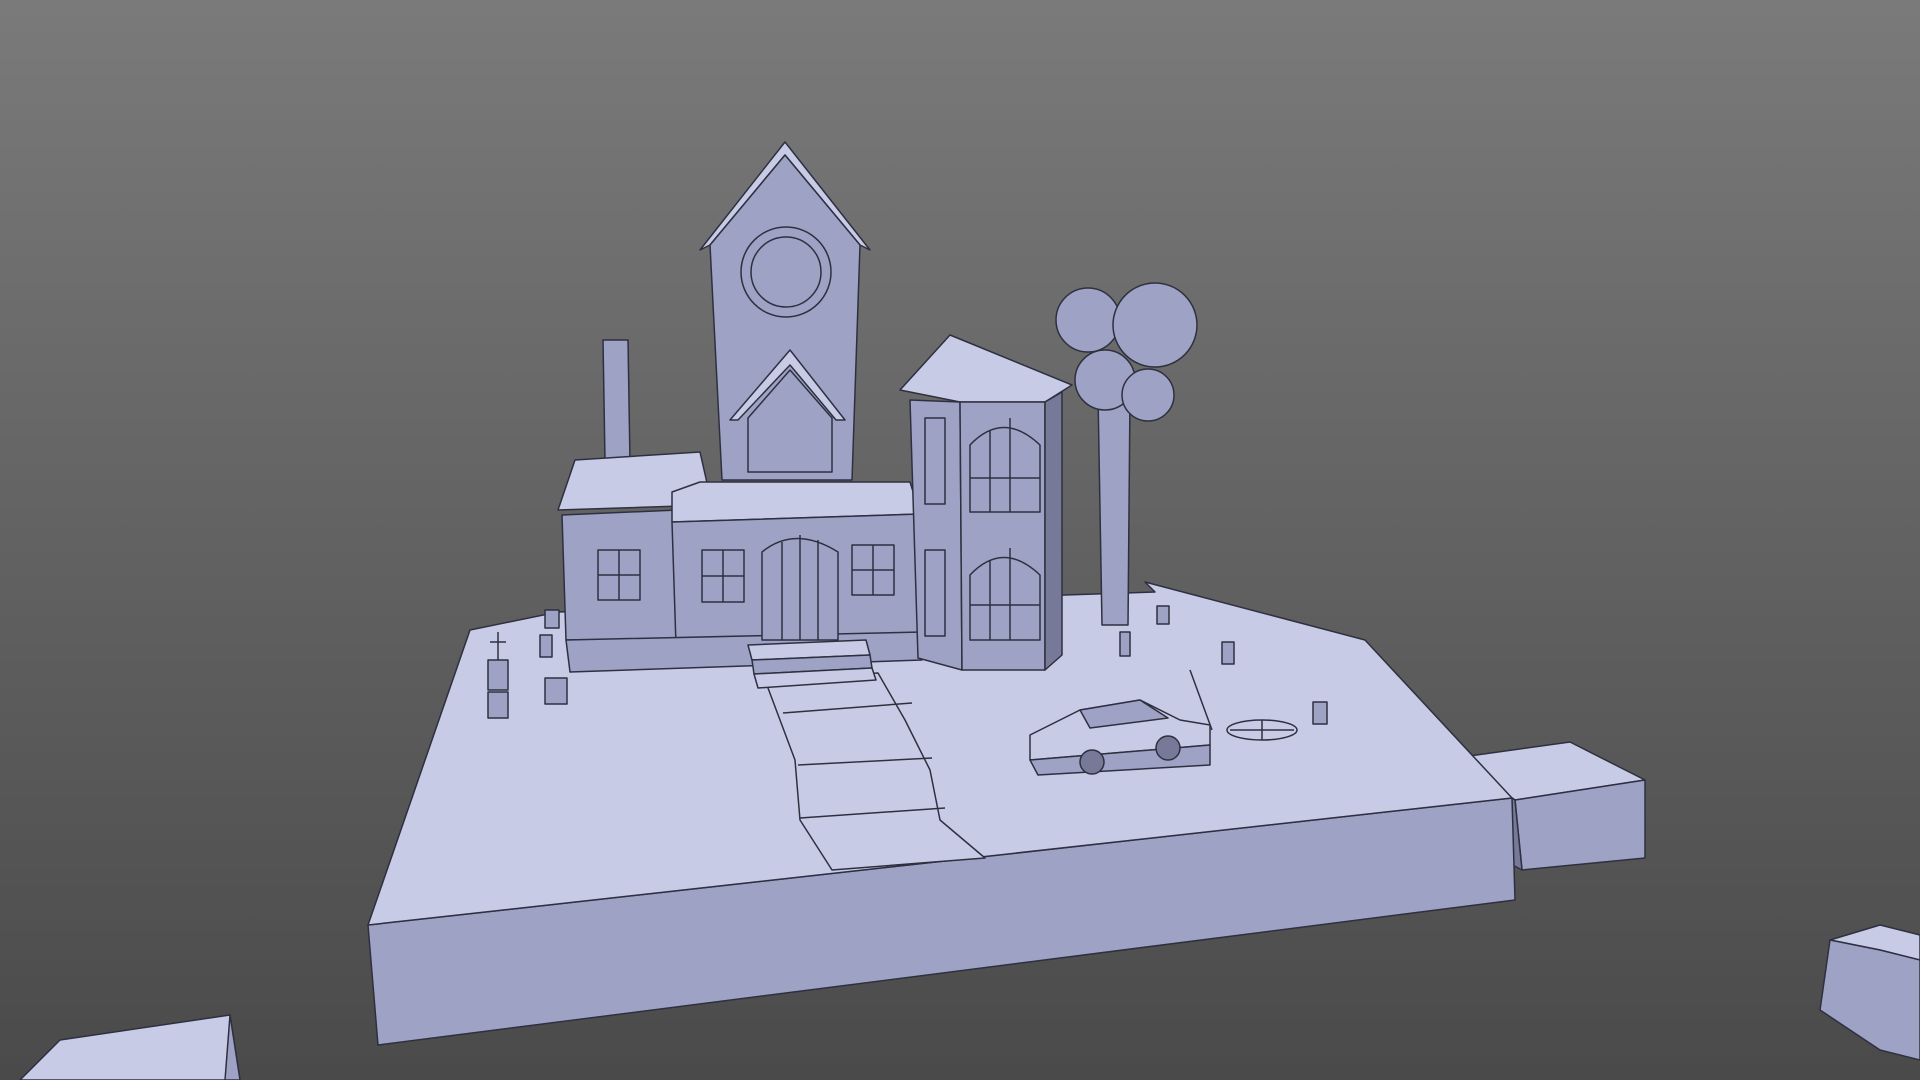  What do you see at coordinates (986, 502) in the screenshot?
I see `turret` at bounding box center [986, 502].